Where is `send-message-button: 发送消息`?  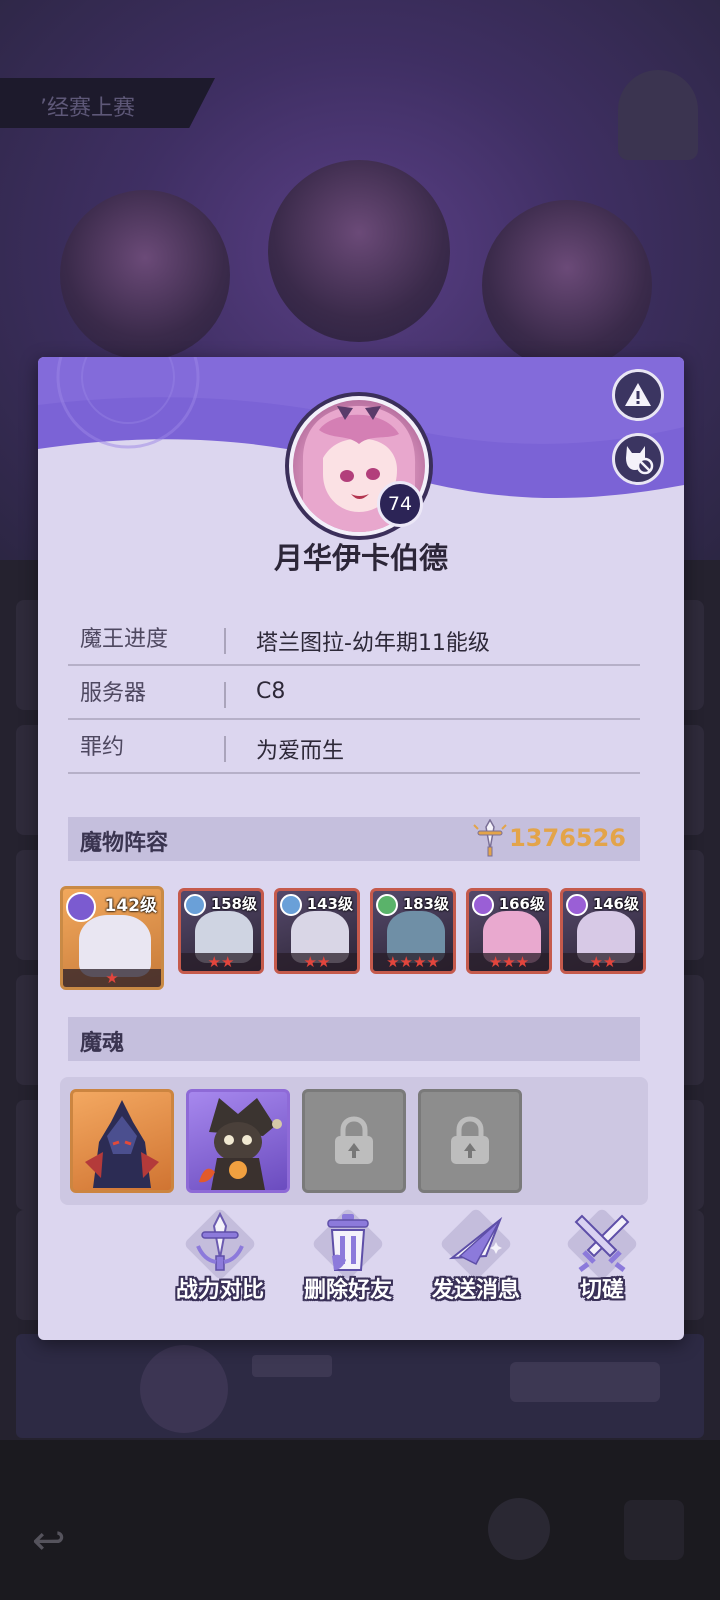
send-message-button: 发送消息 is located at coordinates (476, 1259).